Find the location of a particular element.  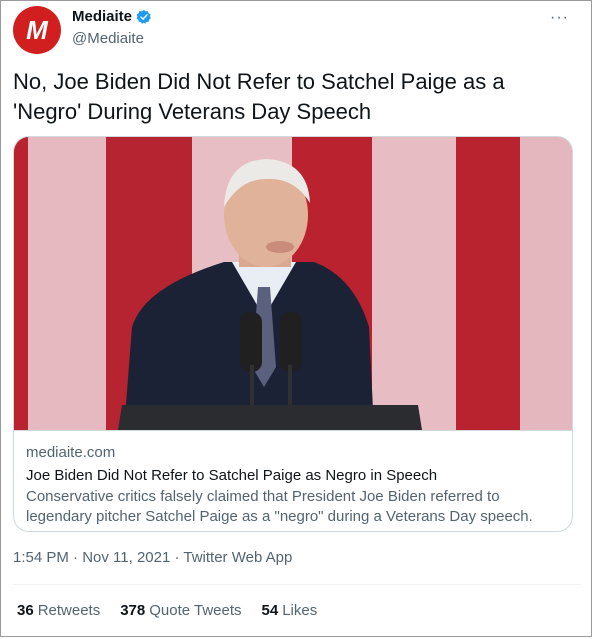

engagement-stats: 36 Retweets 378 Quote Tweets 54 Likes is located at coordinates (167, 610).